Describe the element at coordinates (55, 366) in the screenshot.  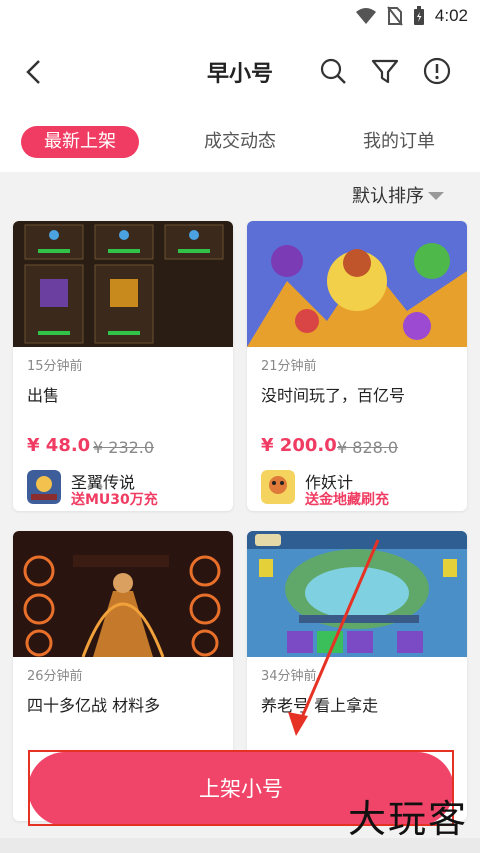
I see `listing-time: 15分钟前` at that location.